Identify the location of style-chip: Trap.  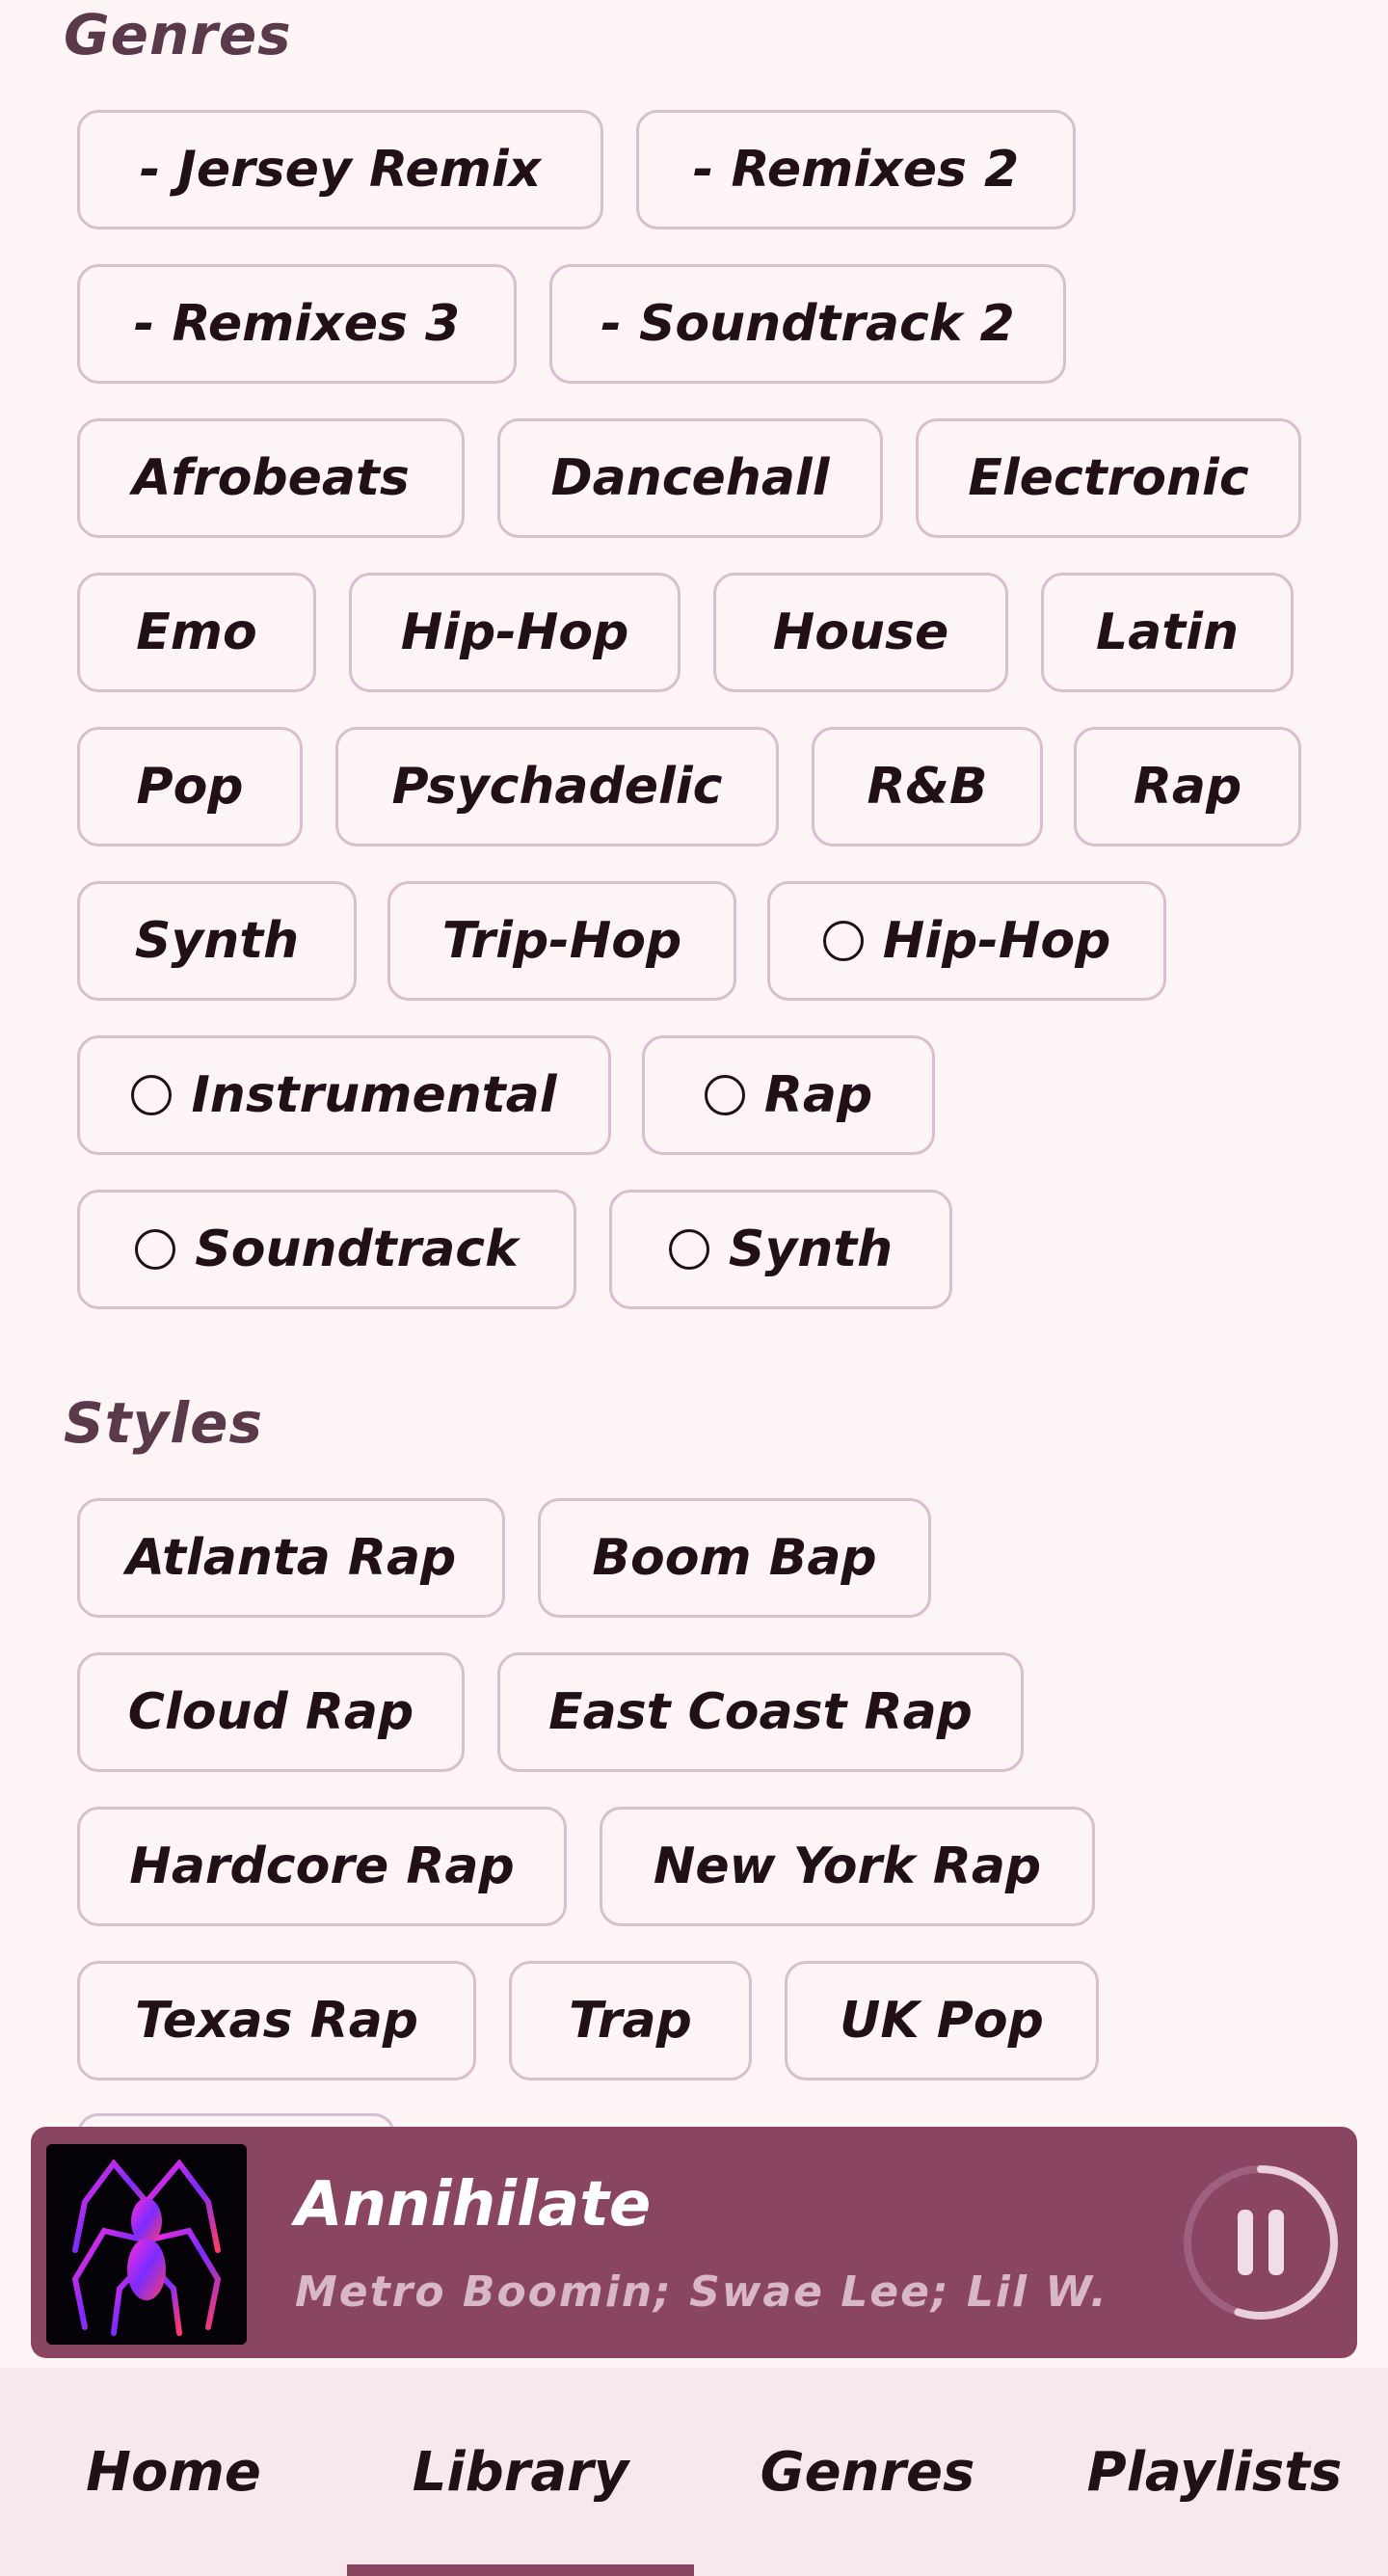
(630, 2021).